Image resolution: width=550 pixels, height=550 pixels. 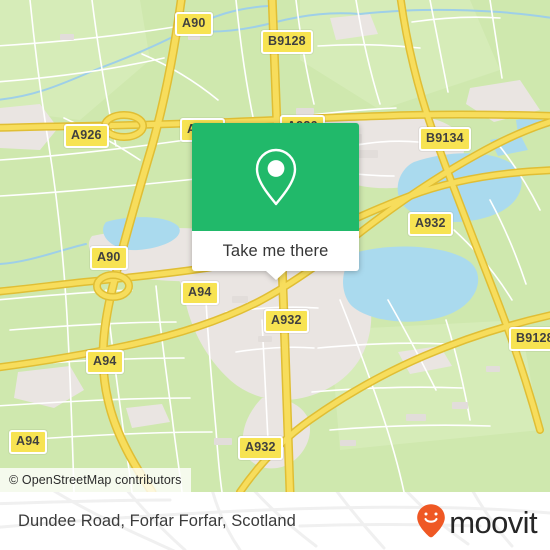 I want to click on map-attribution: © OpenStreetMap contributors, so click(x=95, y=480).